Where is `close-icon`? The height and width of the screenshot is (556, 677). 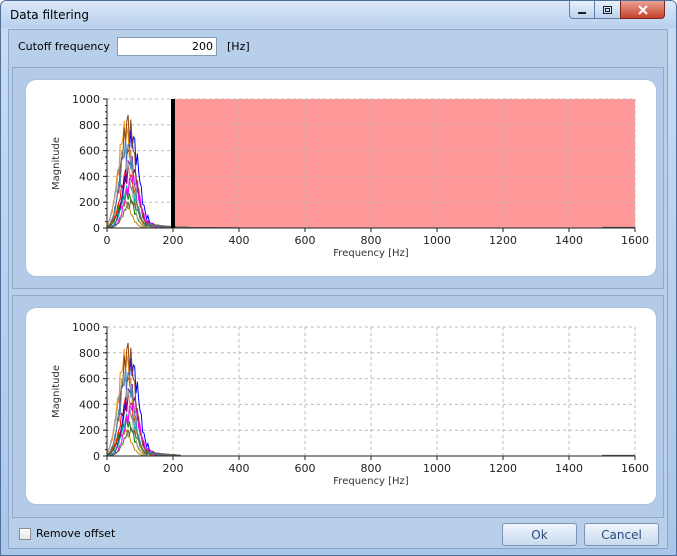 close-icon is located at coordinates (642, 9).